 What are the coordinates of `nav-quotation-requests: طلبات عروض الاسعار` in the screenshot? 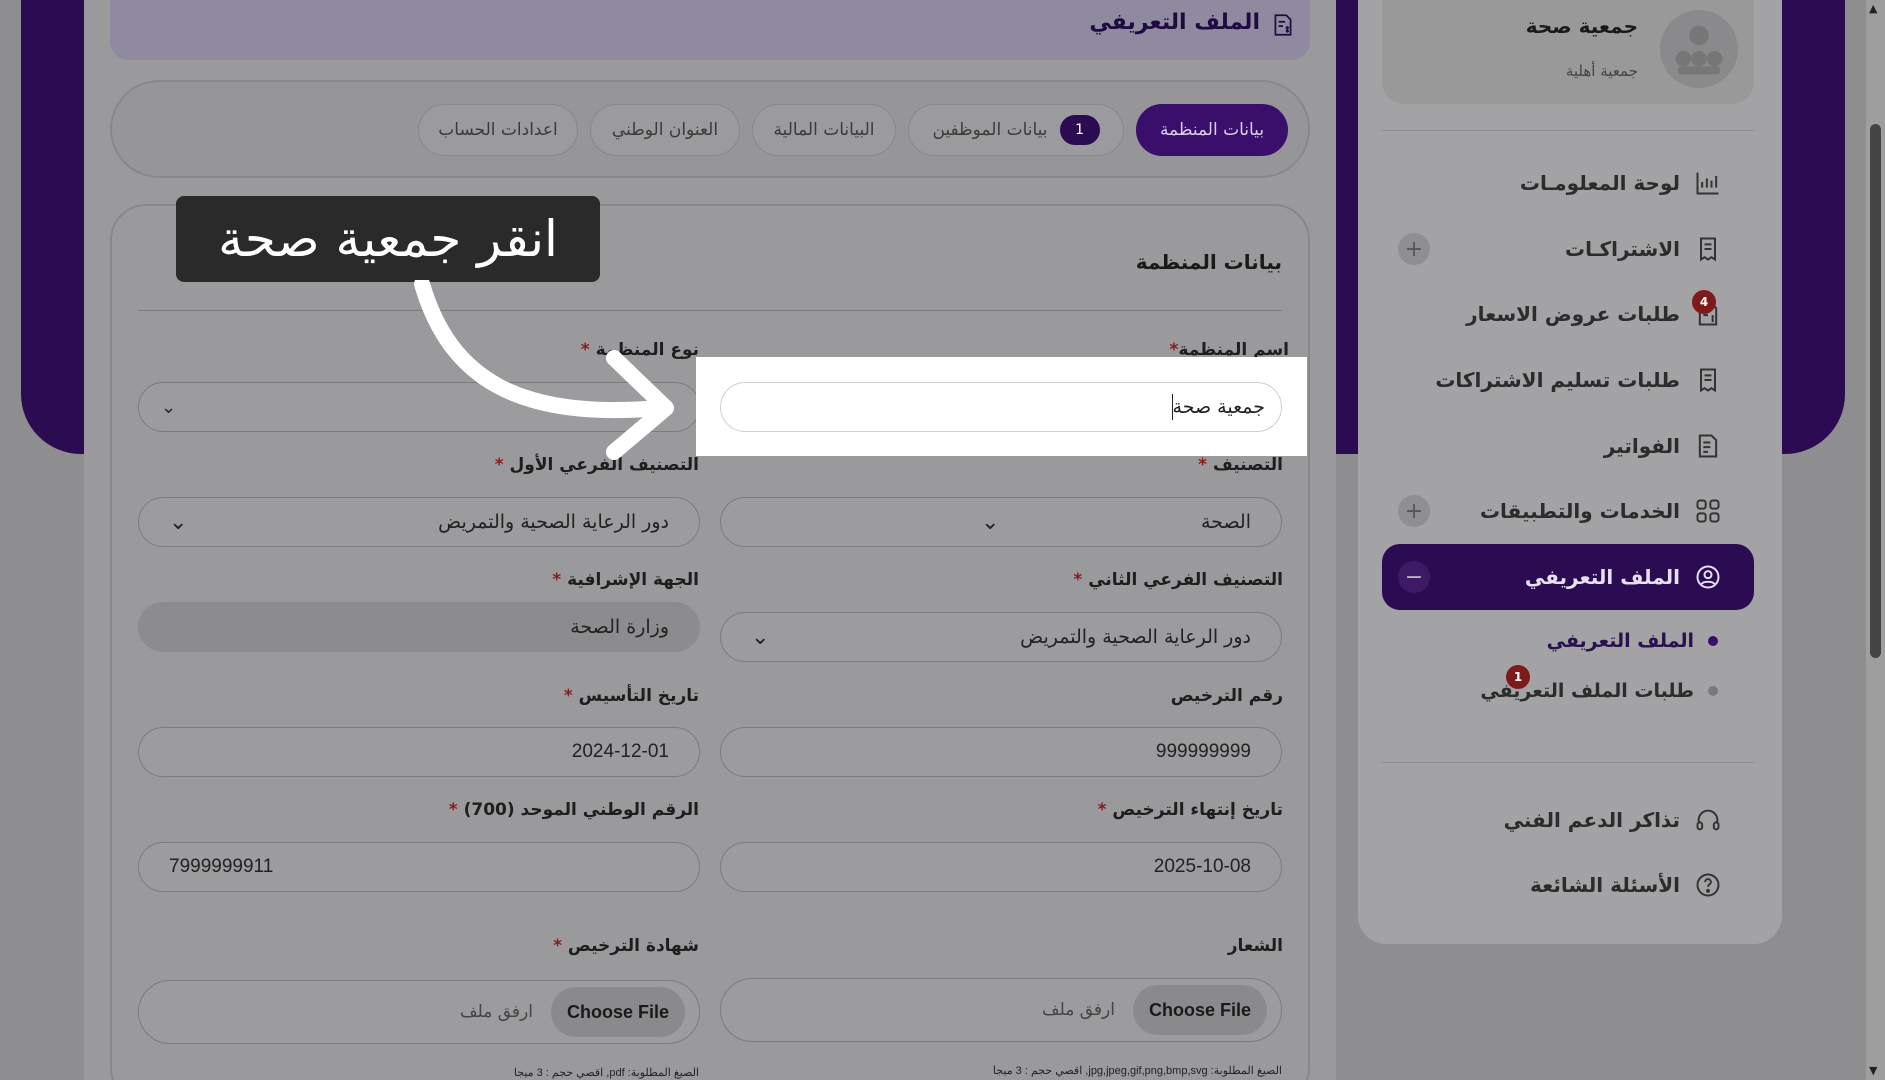 It's located at (1594, 314).